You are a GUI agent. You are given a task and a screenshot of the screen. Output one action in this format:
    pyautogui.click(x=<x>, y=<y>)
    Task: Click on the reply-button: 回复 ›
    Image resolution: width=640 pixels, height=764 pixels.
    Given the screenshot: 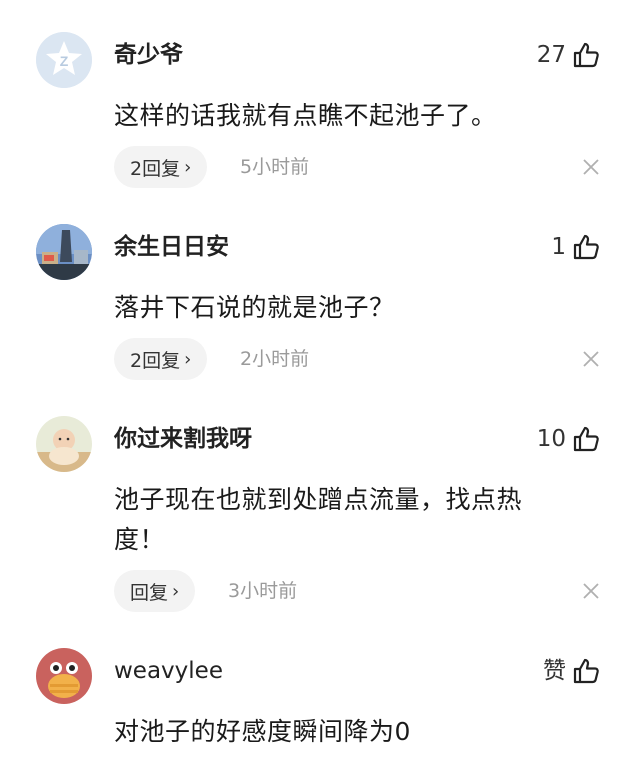 What is the action you would take?
    pyautogui.click(x=155, y=591)
    